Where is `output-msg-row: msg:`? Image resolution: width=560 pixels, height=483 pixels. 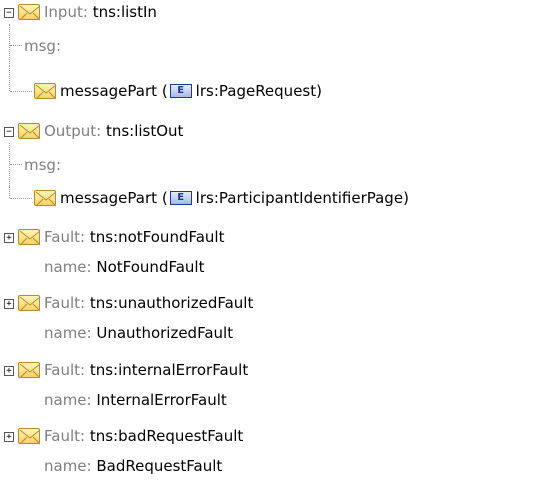 output-msg-row: msg: is located at coordinates (42, 165).